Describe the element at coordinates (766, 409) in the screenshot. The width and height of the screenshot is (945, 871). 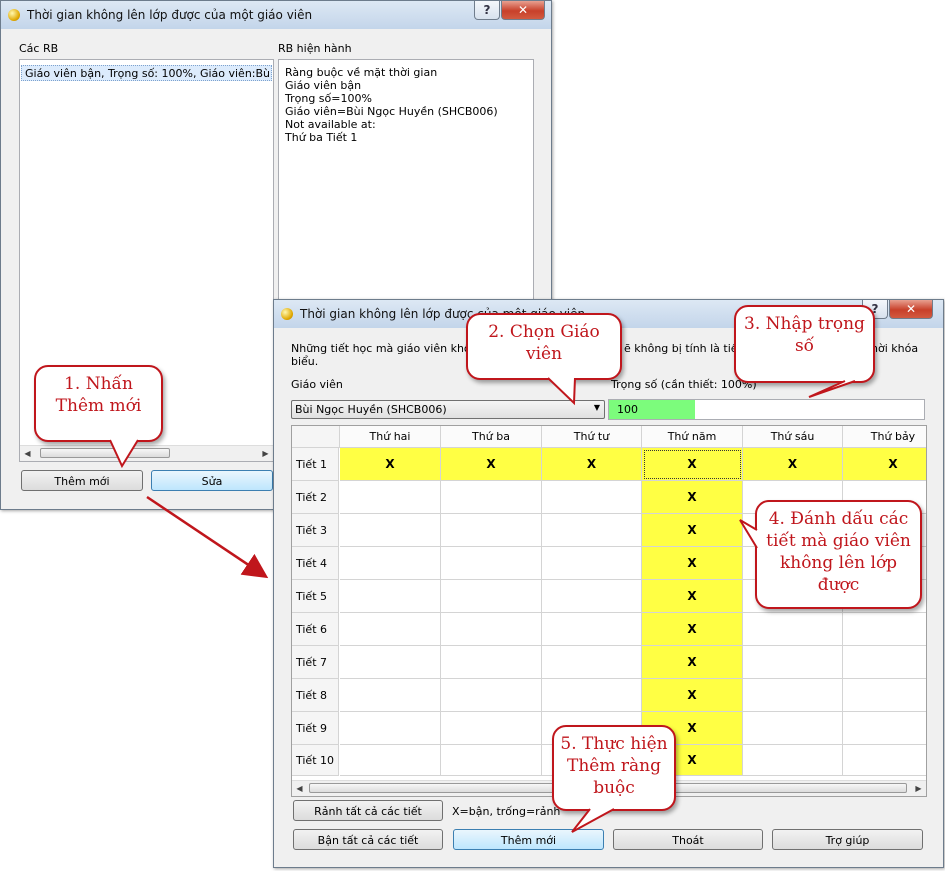
I see `weight-input: 100` at that location.